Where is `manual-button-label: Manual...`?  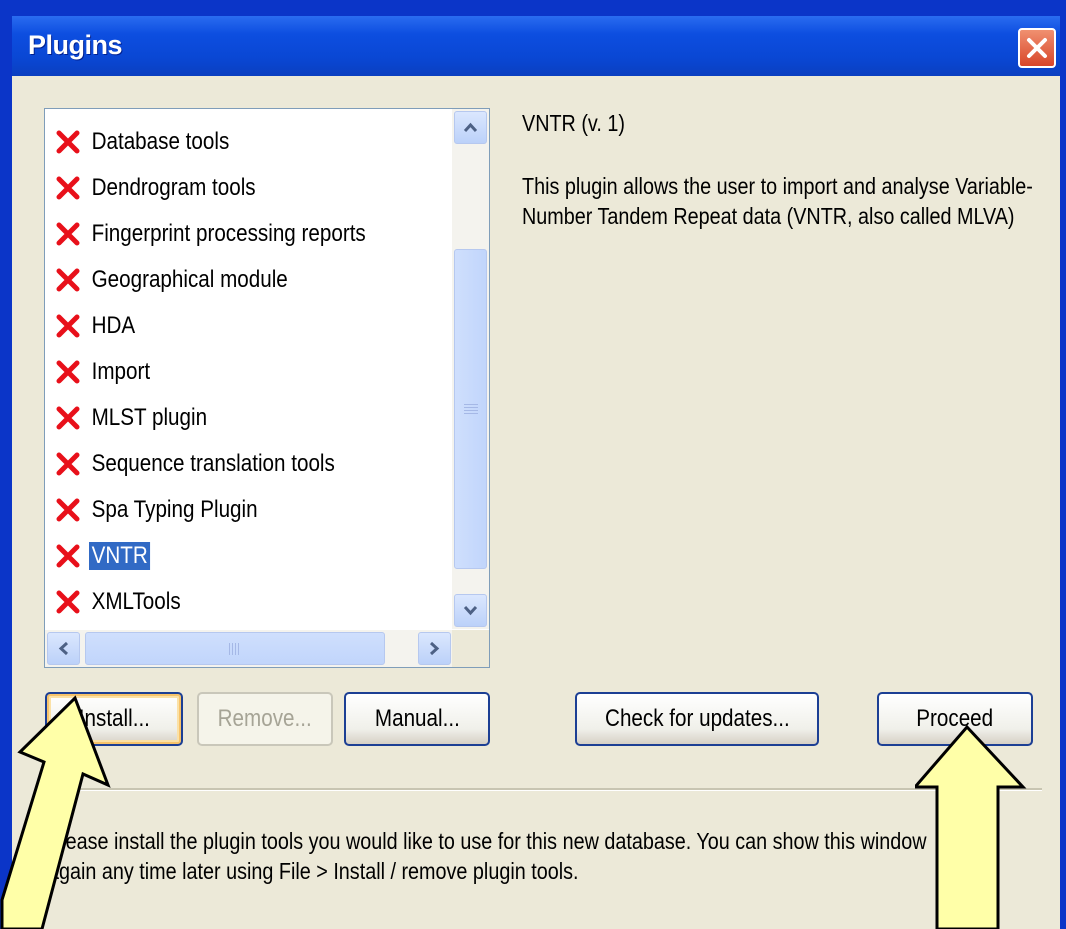 manual-button-label: Manual... is located at coordinates (417, 718).